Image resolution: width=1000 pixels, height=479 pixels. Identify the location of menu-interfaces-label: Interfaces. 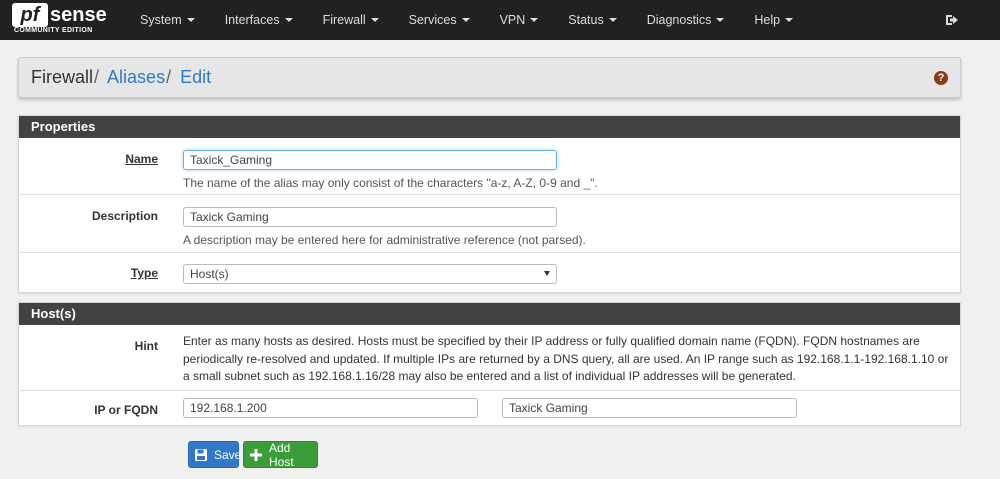
(252, 20).